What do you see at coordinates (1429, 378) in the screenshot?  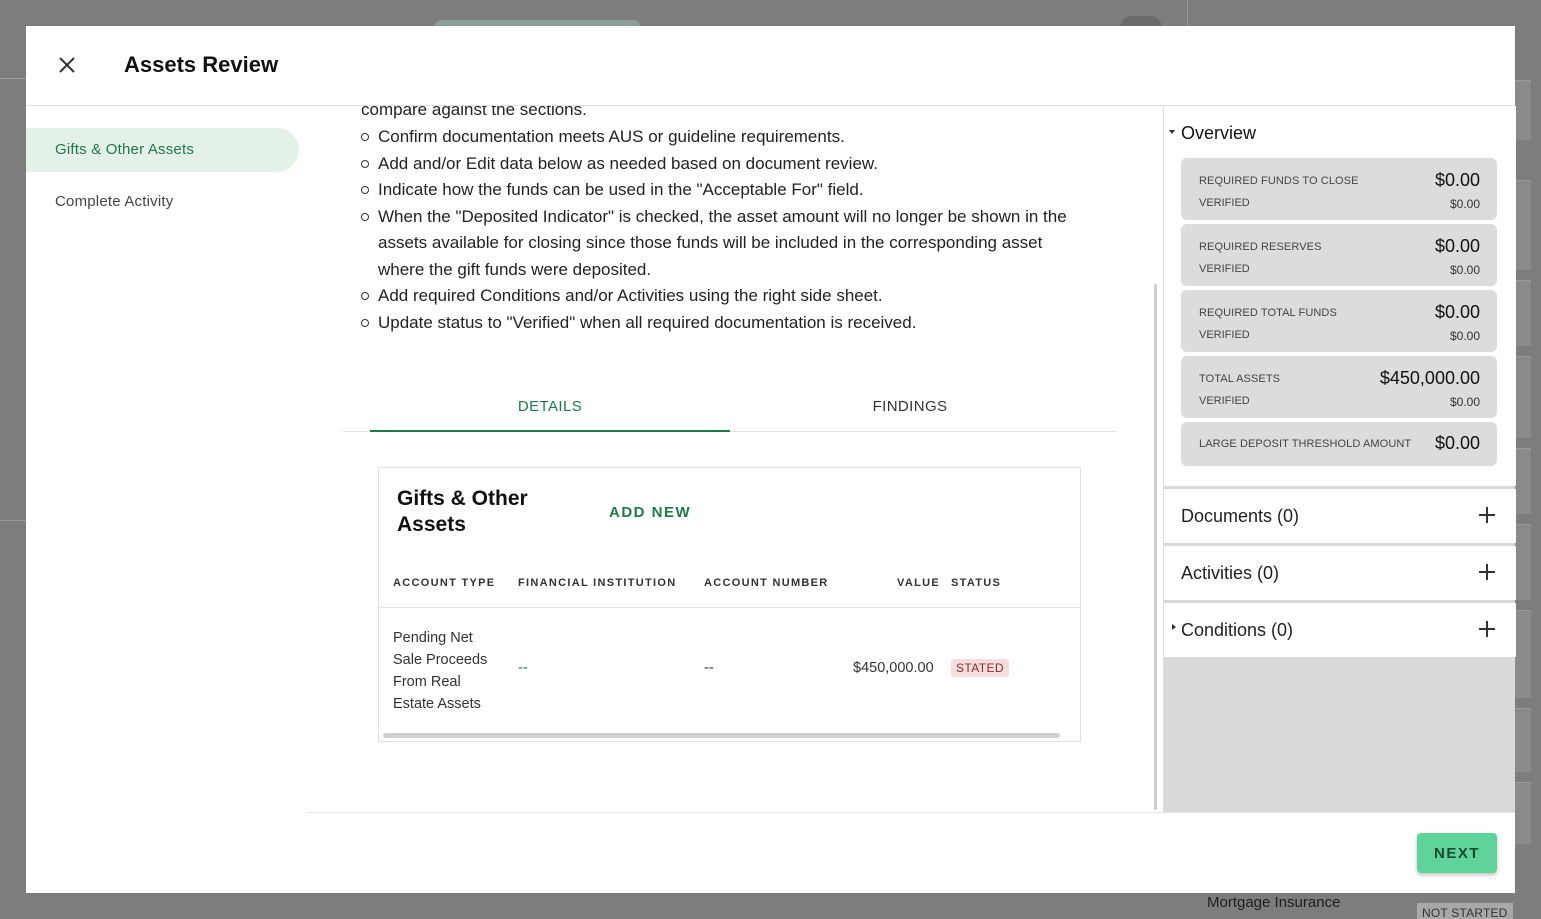 I see `metric-value: $450,000.00` at bounding box center [1429, 378].